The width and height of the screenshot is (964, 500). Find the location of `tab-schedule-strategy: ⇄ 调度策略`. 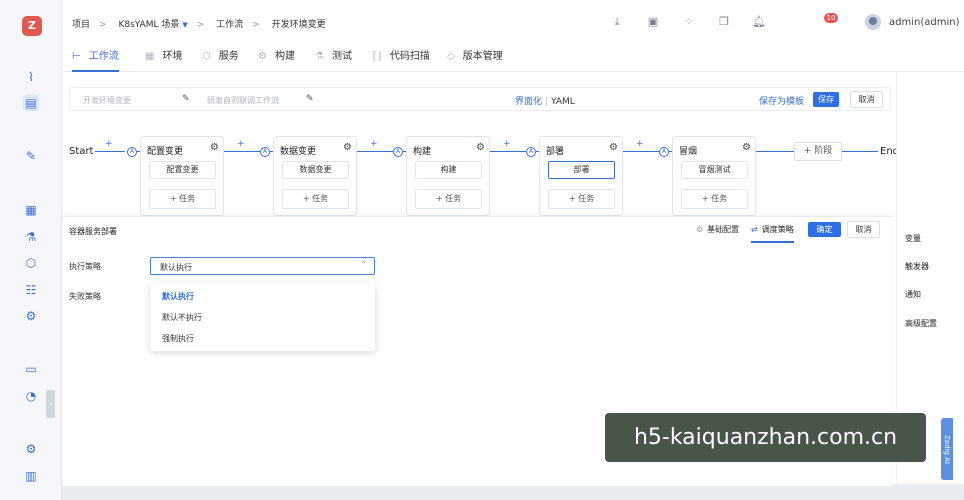

tab-schedule-strategy: ⇄ 调度策略 is located at coordinates (772, 233).